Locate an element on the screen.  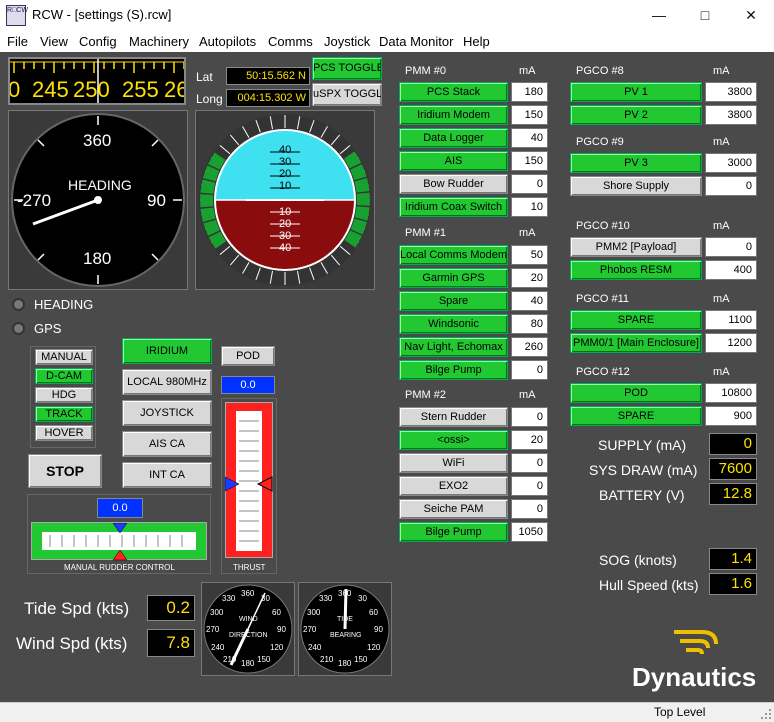
uspx-toggle-button: uSPX TOGGLE is located at coordinates (347, 94).